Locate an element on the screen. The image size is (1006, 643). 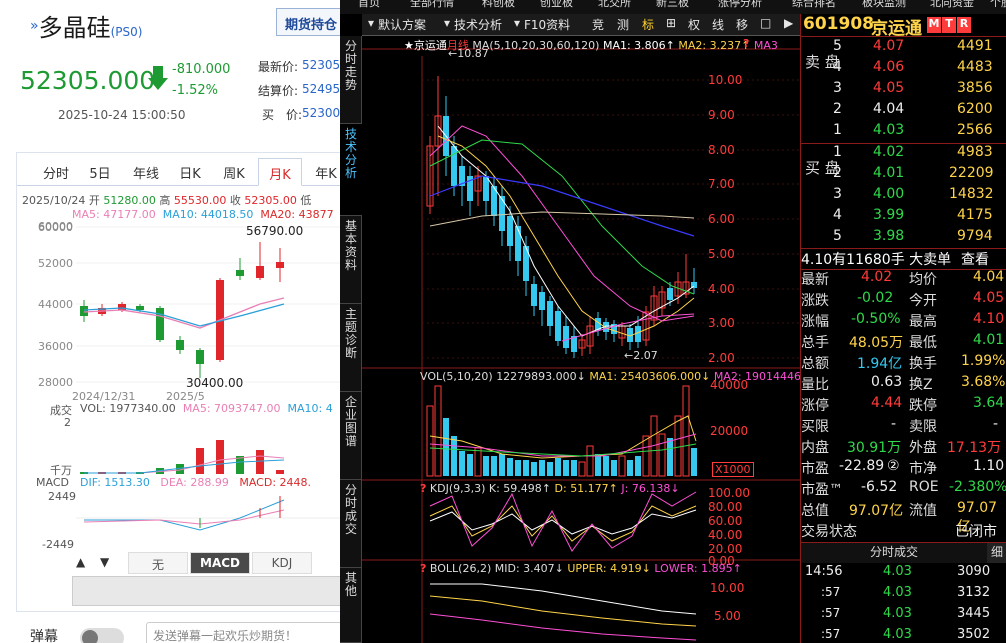
price-tick-8: 8.00 is located at coordinates (721, 150).